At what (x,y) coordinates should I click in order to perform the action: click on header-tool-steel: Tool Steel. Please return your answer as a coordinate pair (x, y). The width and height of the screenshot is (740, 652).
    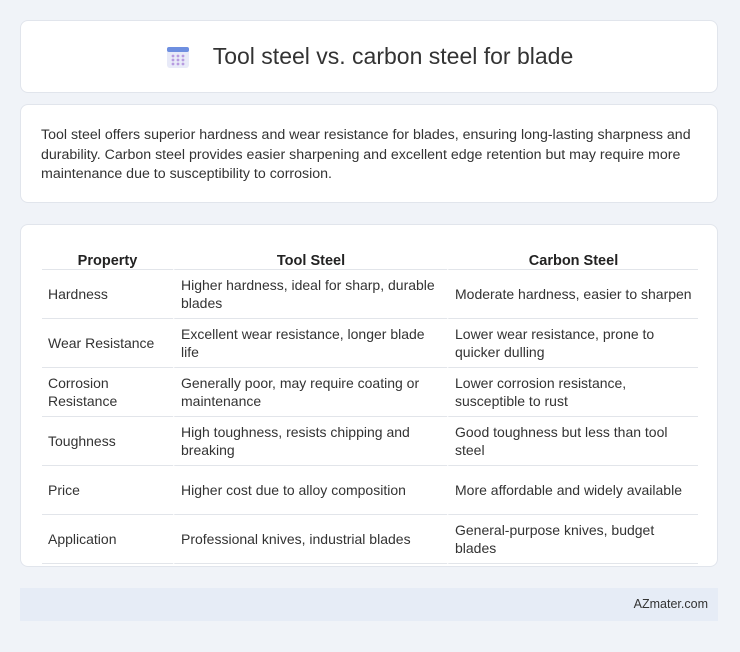
    Looking at the image, I should click on (310, 257).